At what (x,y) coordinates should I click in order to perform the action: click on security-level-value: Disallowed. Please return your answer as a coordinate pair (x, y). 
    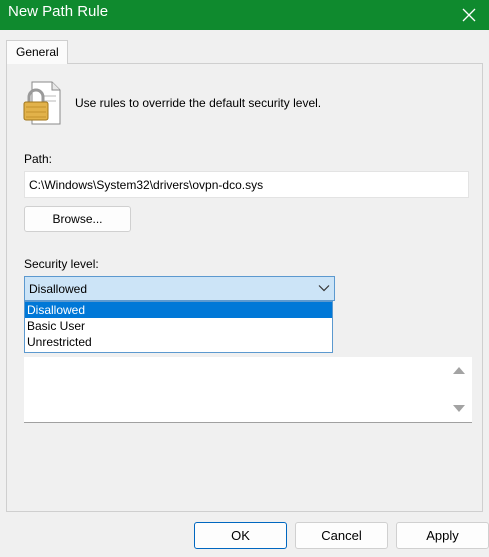
    Looking at the image, I should click on (58, 289).